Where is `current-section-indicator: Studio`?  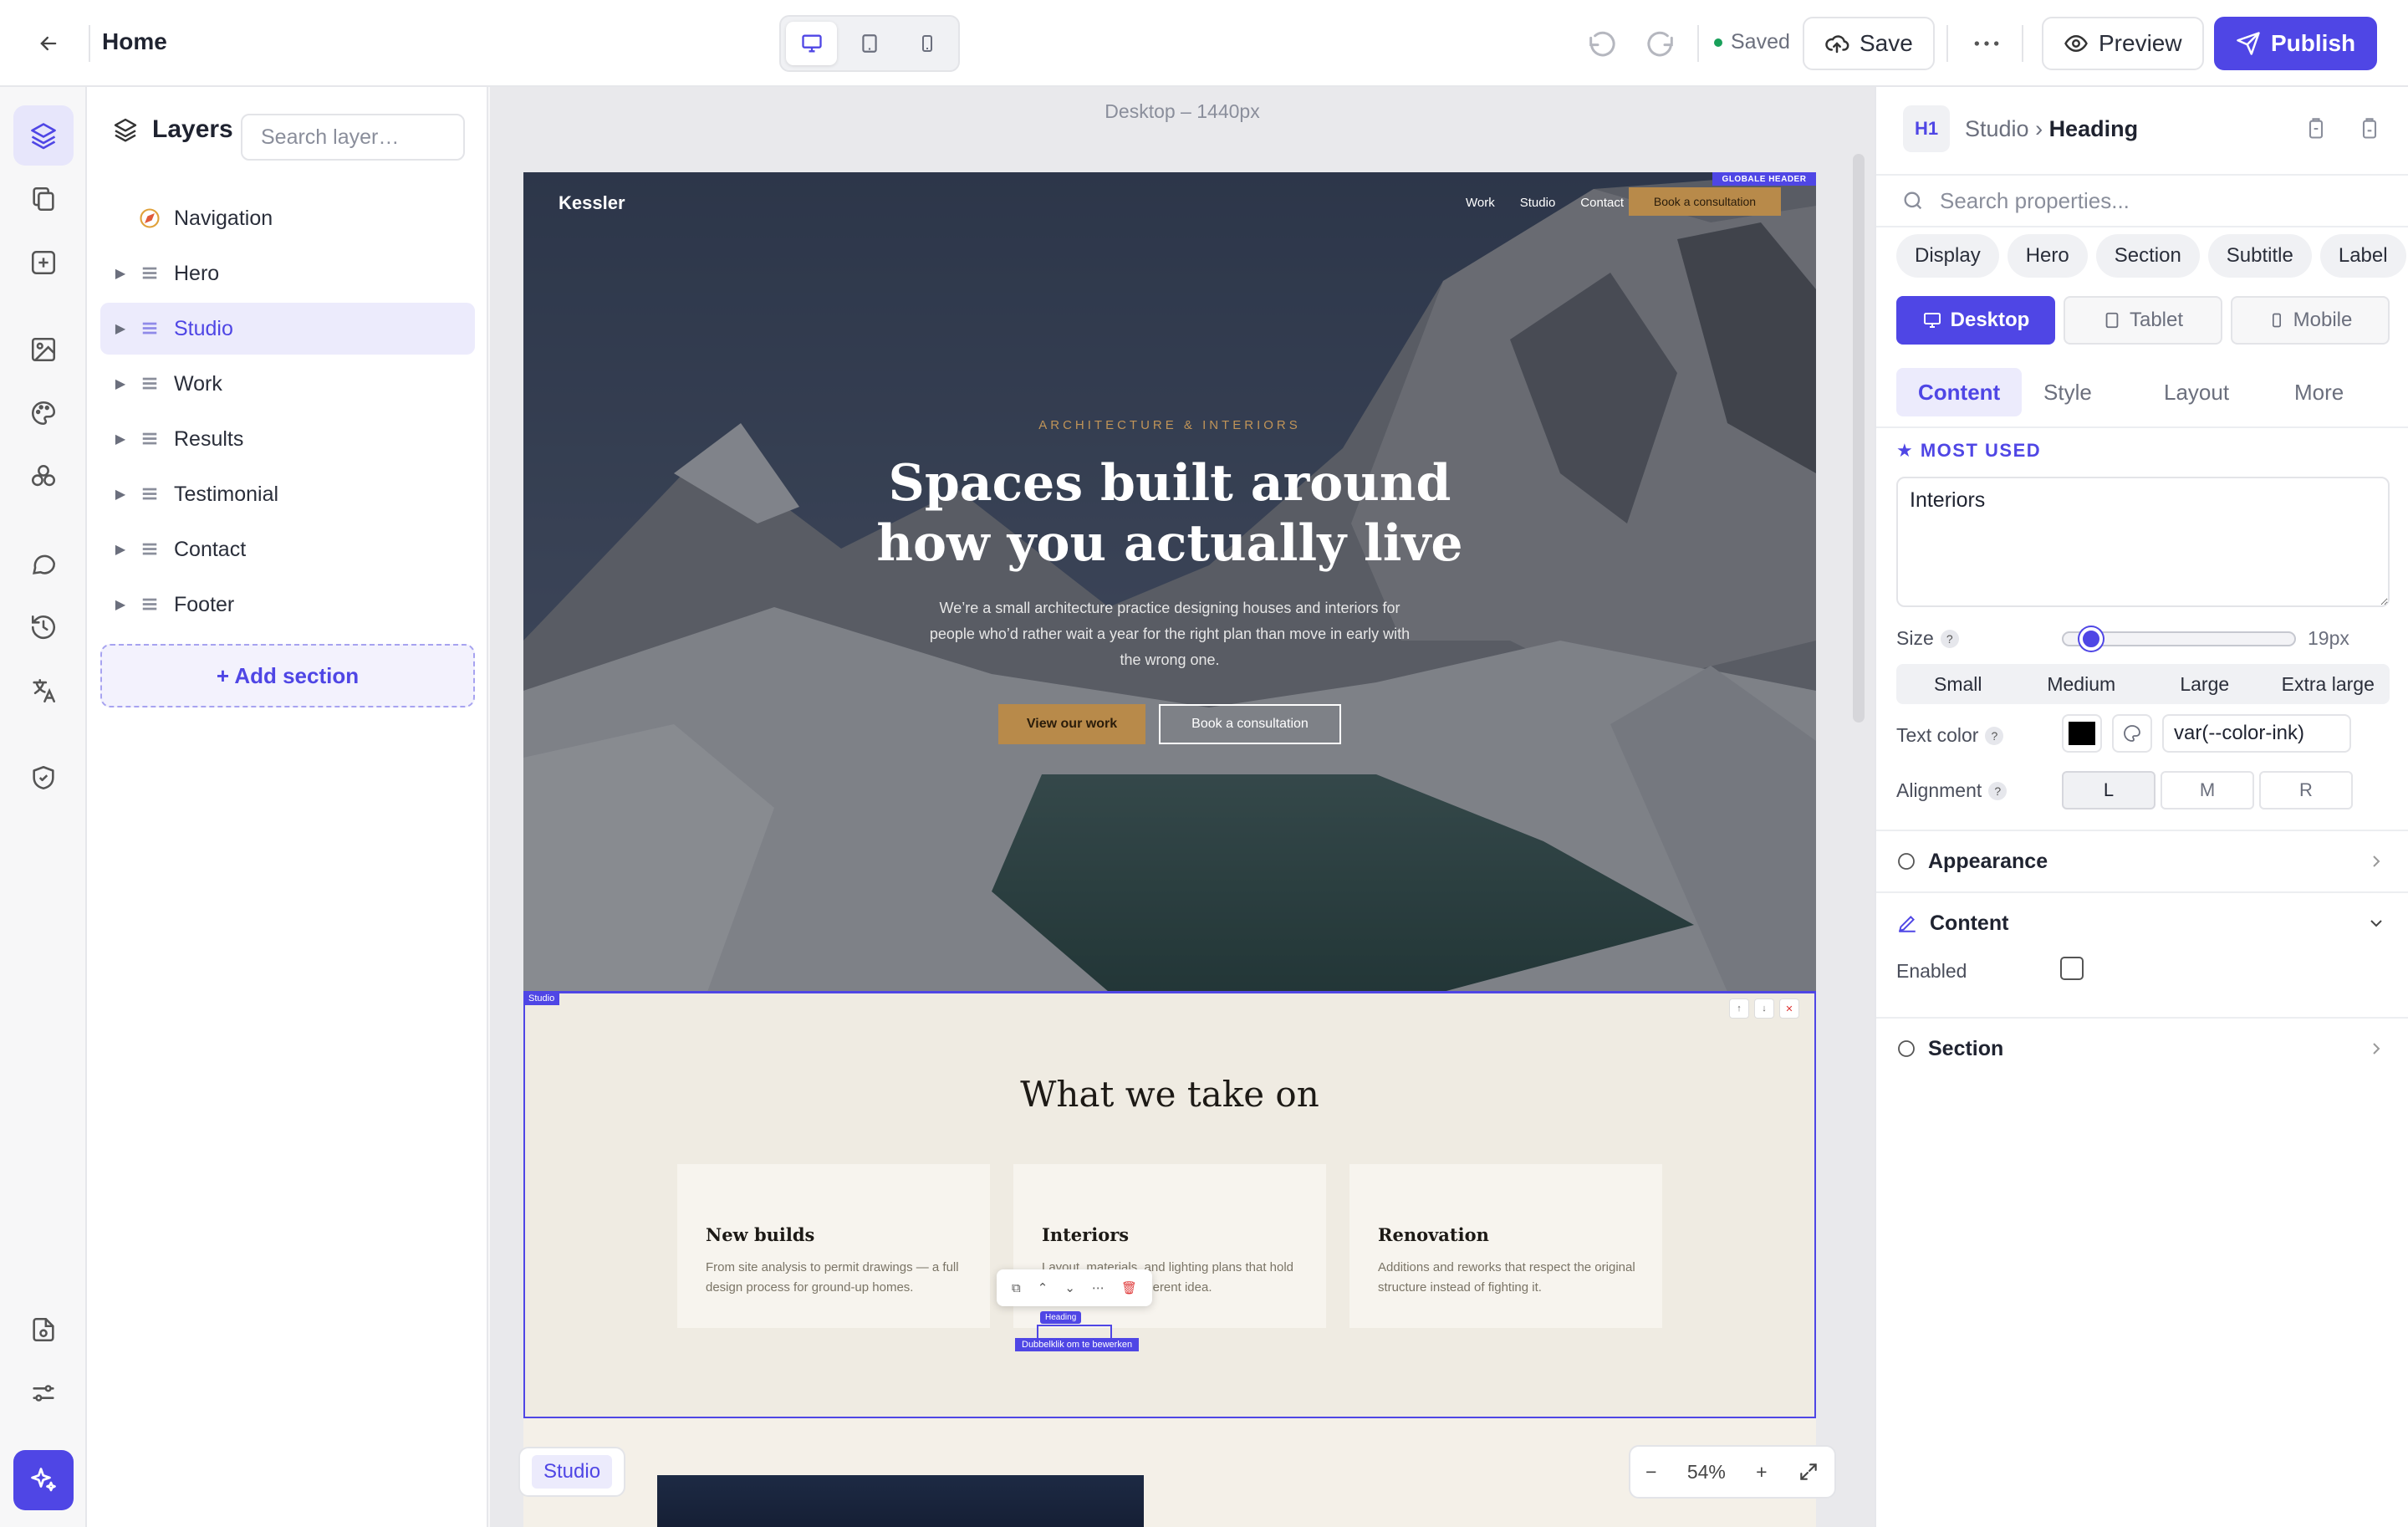
current-section-indicator: Studio is located at coordinates (572, 1472).